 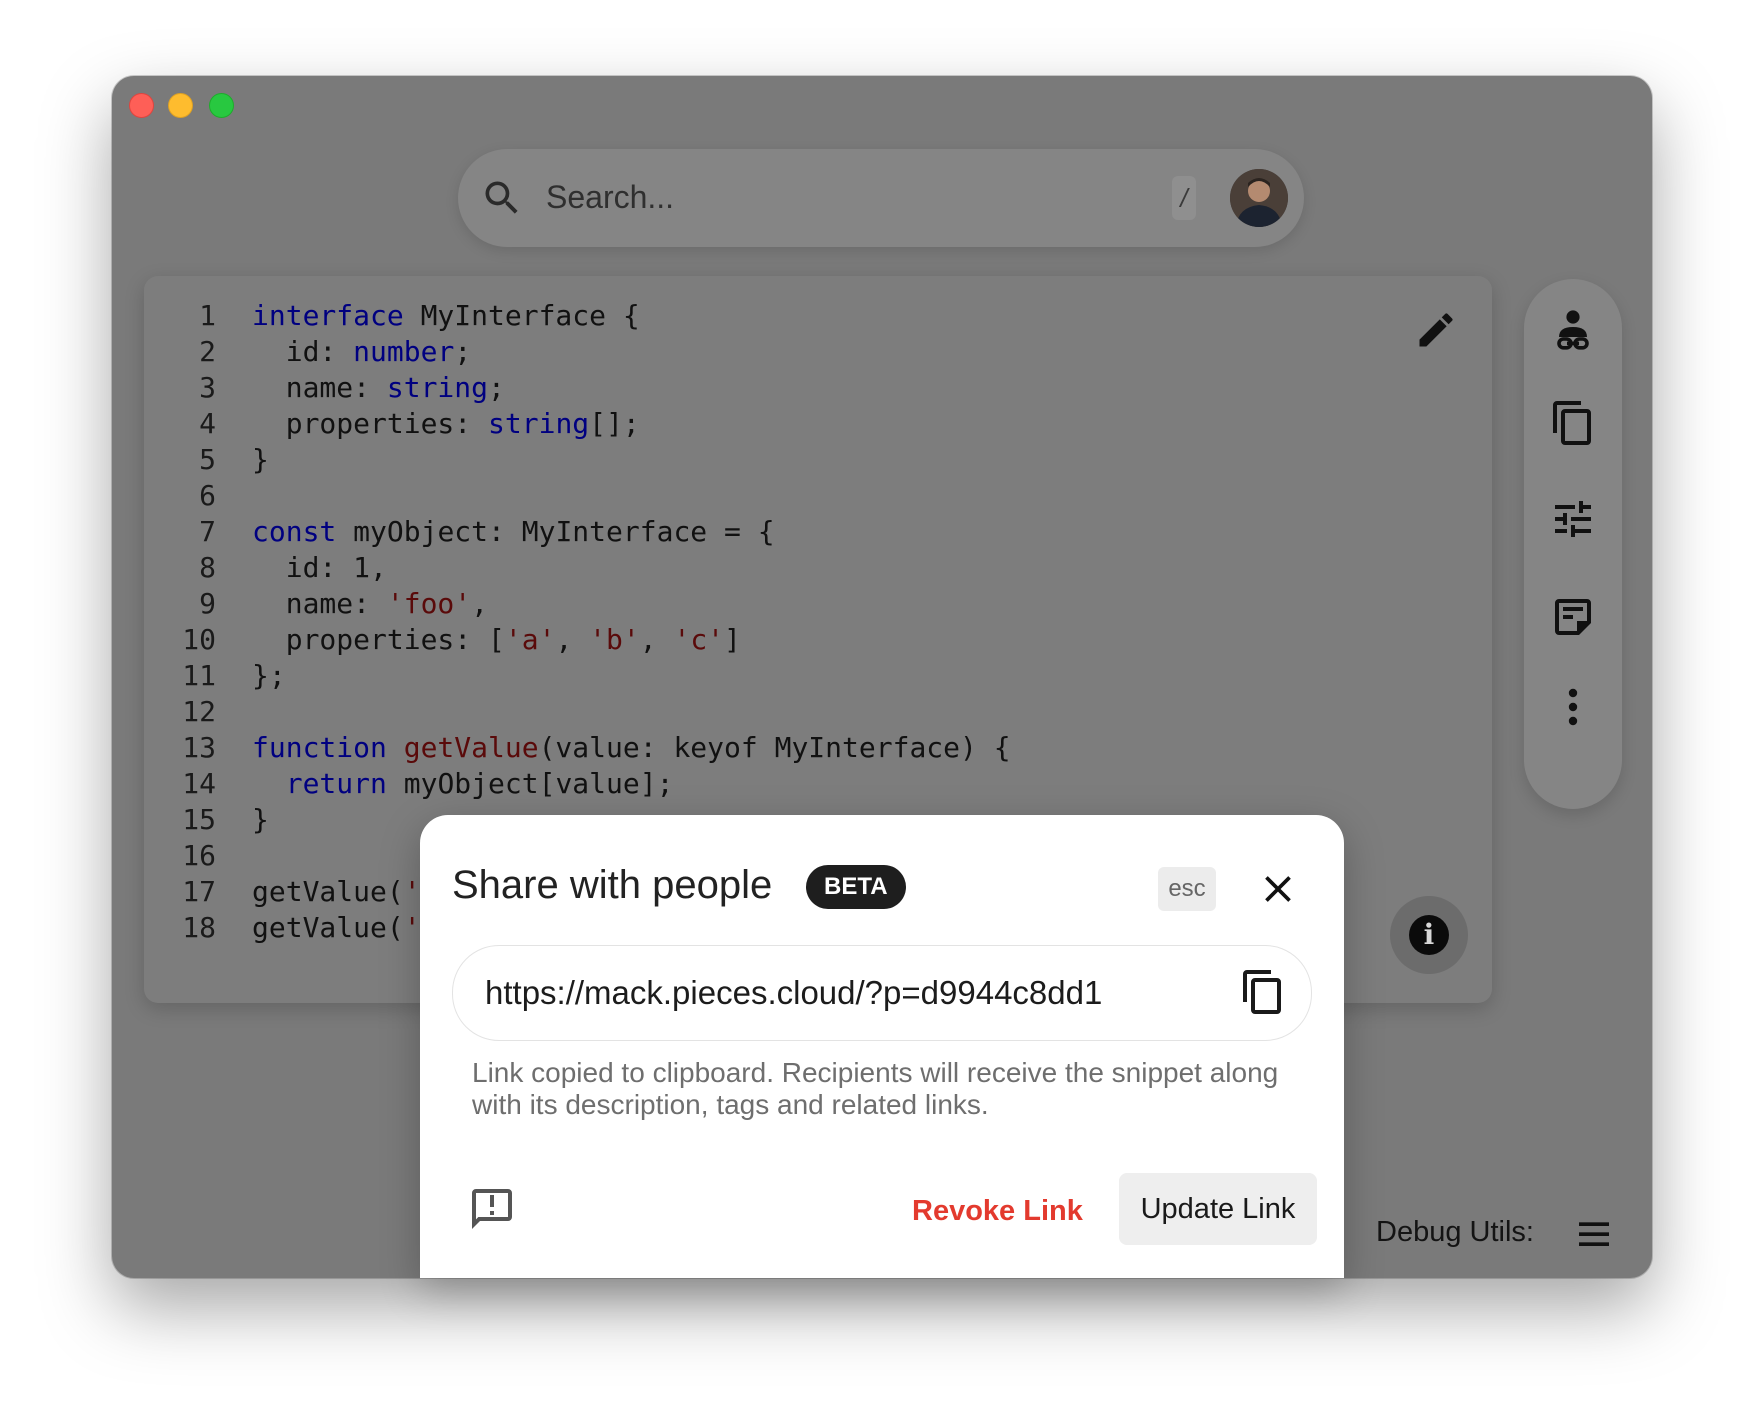 What do you see at coordinates (1573, 617) in the screenshot?
I see `note-icon` at bounding box center [1573, 617].